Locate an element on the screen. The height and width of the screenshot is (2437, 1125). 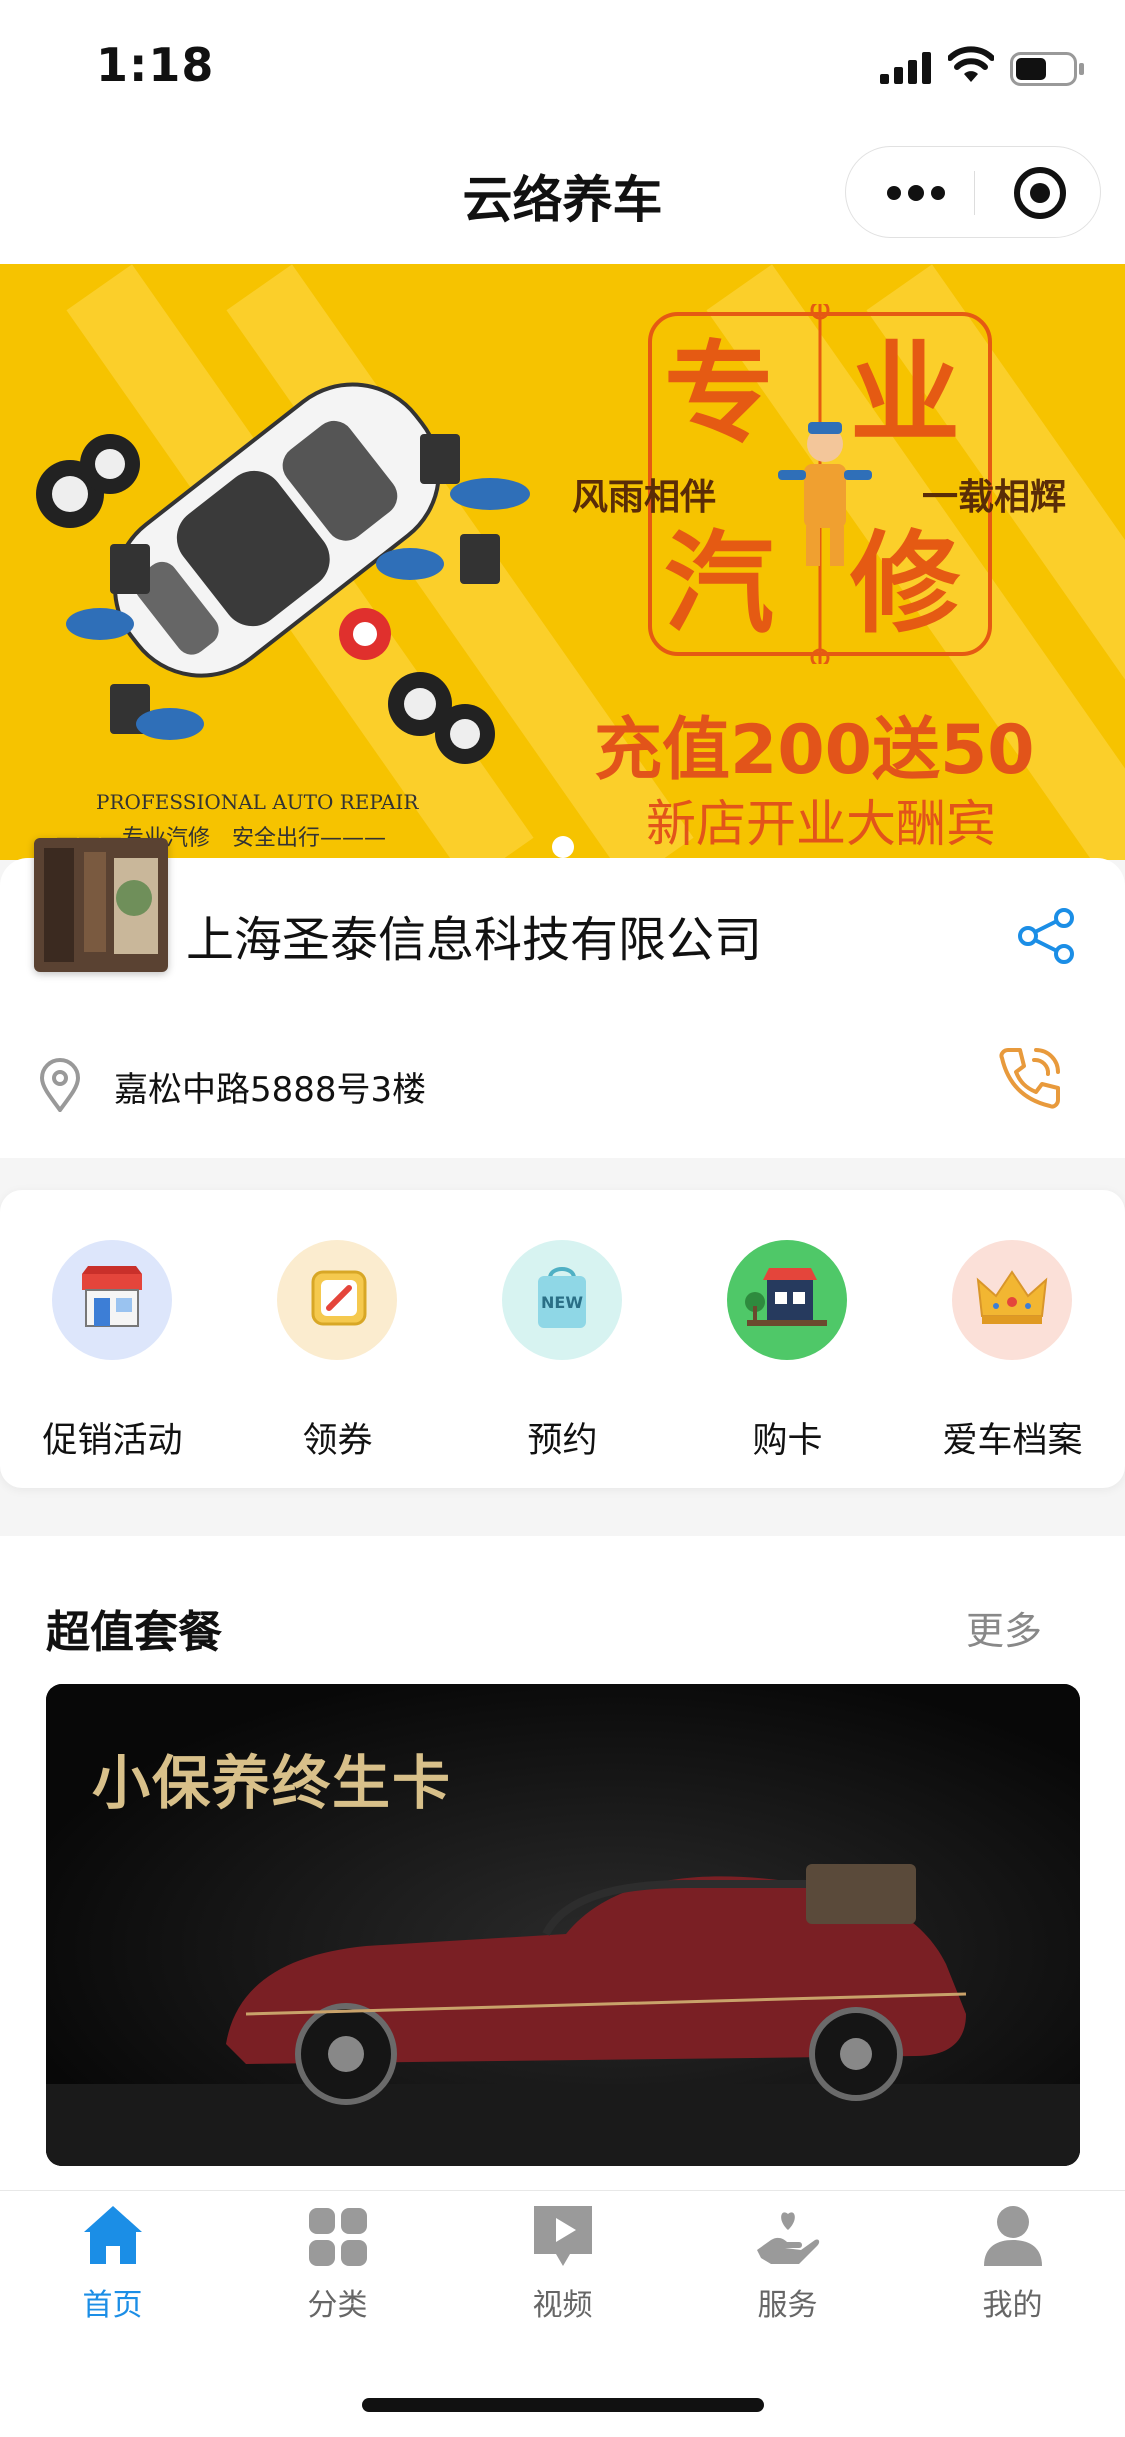
location-pin-icon is located at coordinates (60, 1085).